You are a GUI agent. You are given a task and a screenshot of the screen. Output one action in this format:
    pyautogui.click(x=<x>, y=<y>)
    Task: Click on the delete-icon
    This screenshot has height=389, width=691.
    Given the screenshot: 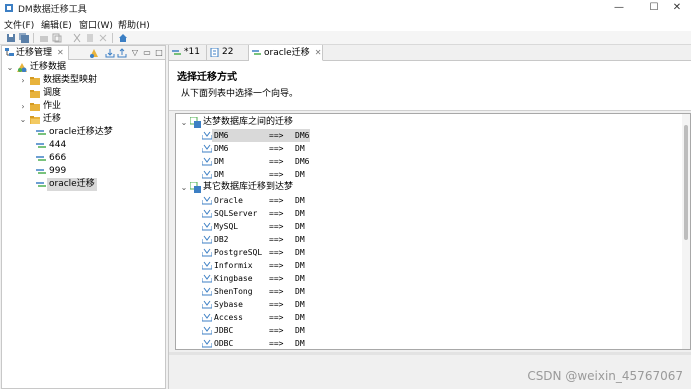 What is the action you would take?
    pyautogui.click(x=103, y=38)
    